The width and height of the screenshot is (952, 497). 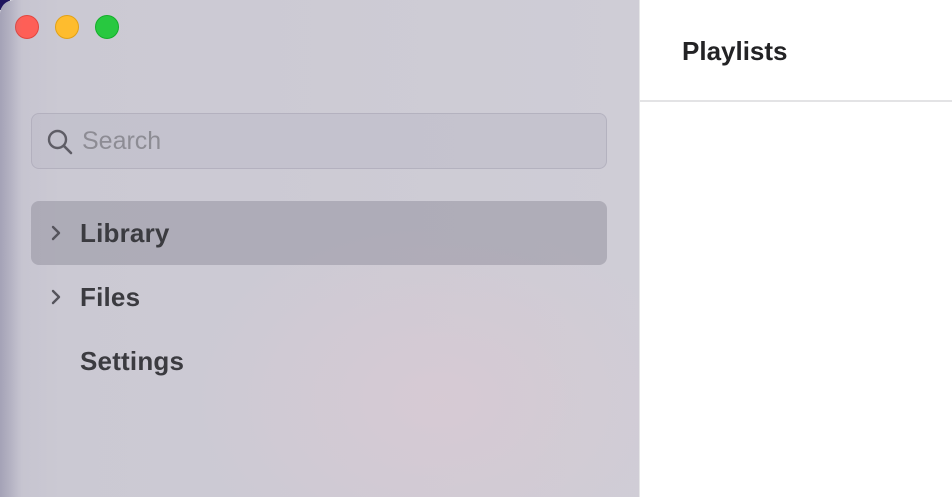 I want to click on sidebar-item-label: Files, so click(x=110, y=297).